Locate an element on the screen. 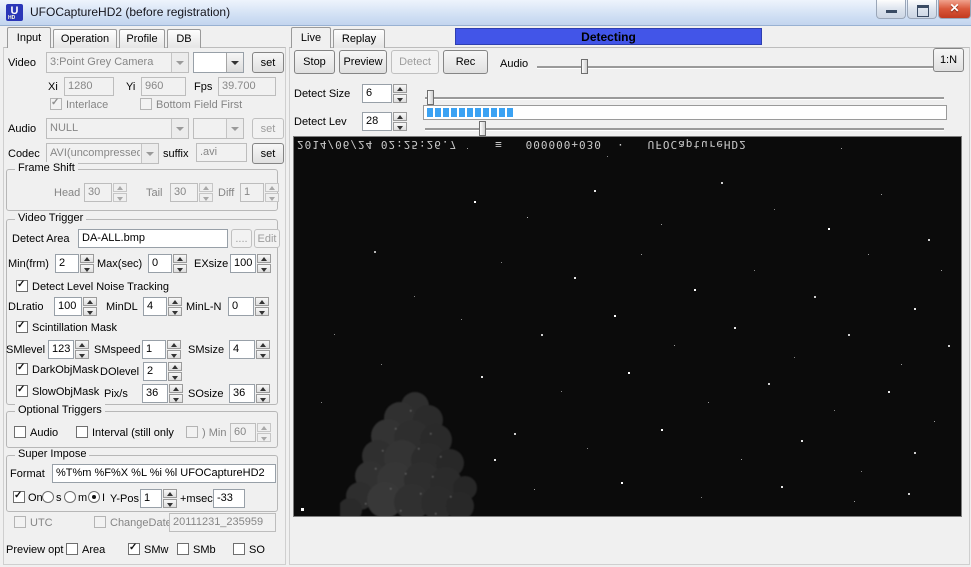  close-button: ✕ is located at coordinates (954, 9).